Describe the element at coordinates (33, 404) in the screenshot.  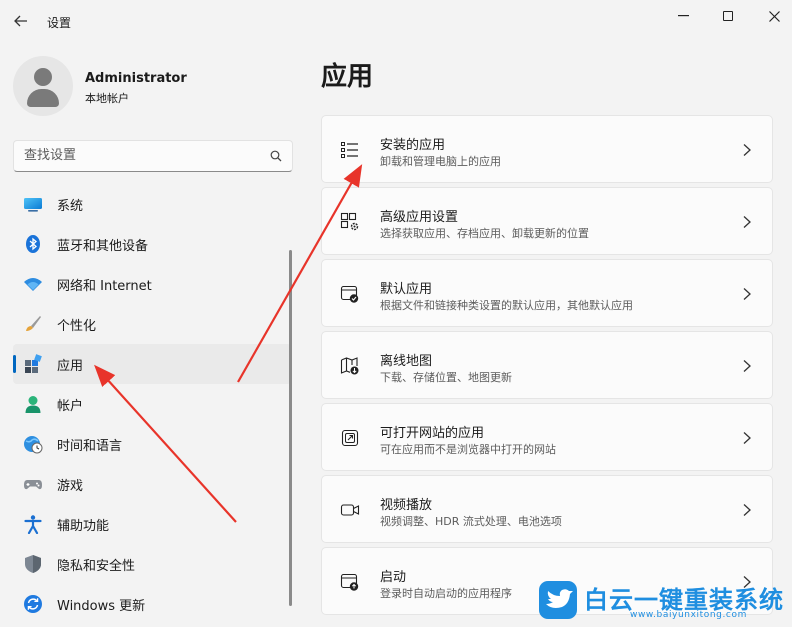
I see `account-icon` at that location.